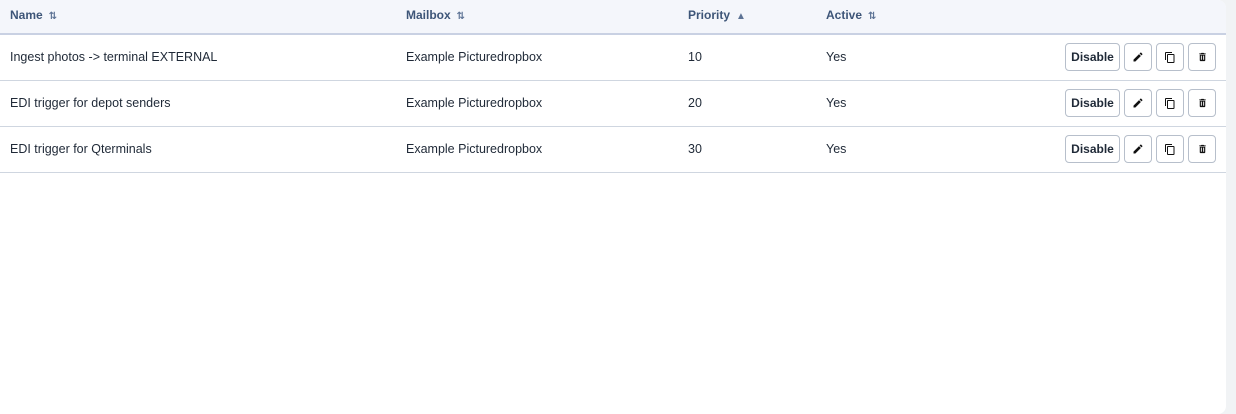 The height and width of the screenshot is (414, 1236). Describe the element at coordinates (81, 149) in the screenshot. I see `rule-name: EDI trigger for Qterminals` at that location.